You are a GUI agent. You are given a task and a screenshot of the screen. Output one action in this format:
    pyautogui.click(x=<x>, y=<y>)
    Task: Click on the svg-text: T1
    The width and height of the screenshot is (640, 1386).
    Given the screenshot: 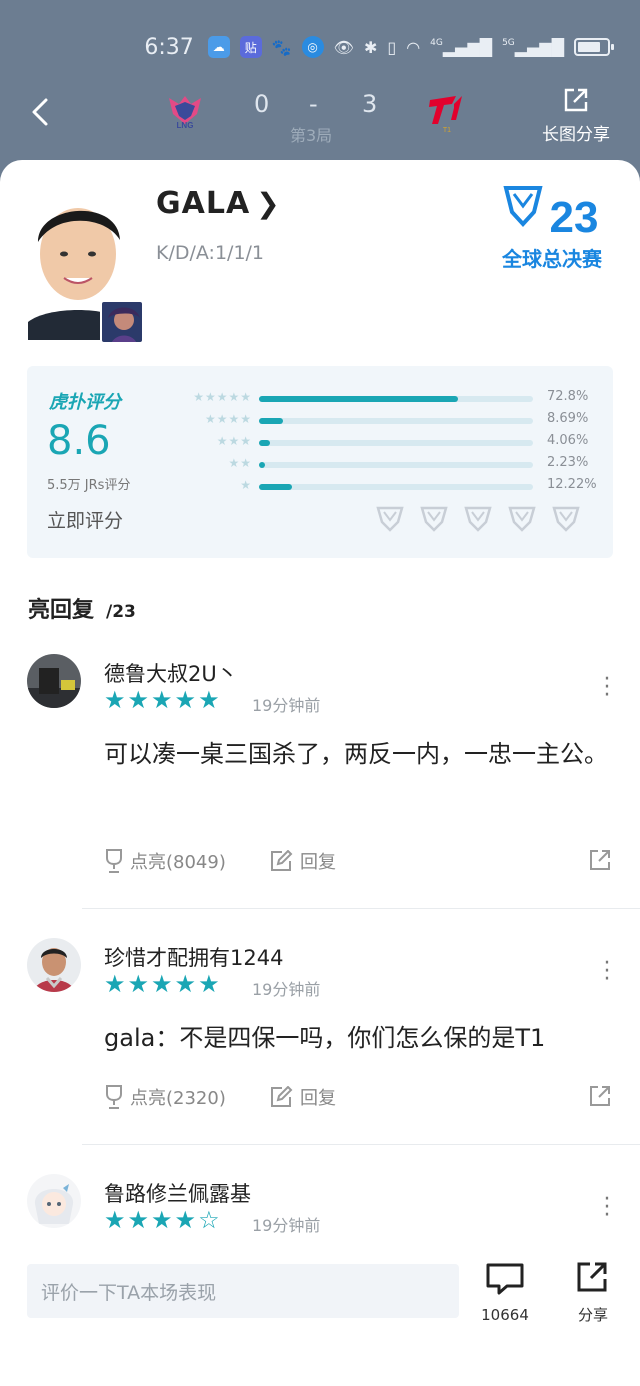 What is the action you would take?
    pyautogui.click(x=447, y=130)
    